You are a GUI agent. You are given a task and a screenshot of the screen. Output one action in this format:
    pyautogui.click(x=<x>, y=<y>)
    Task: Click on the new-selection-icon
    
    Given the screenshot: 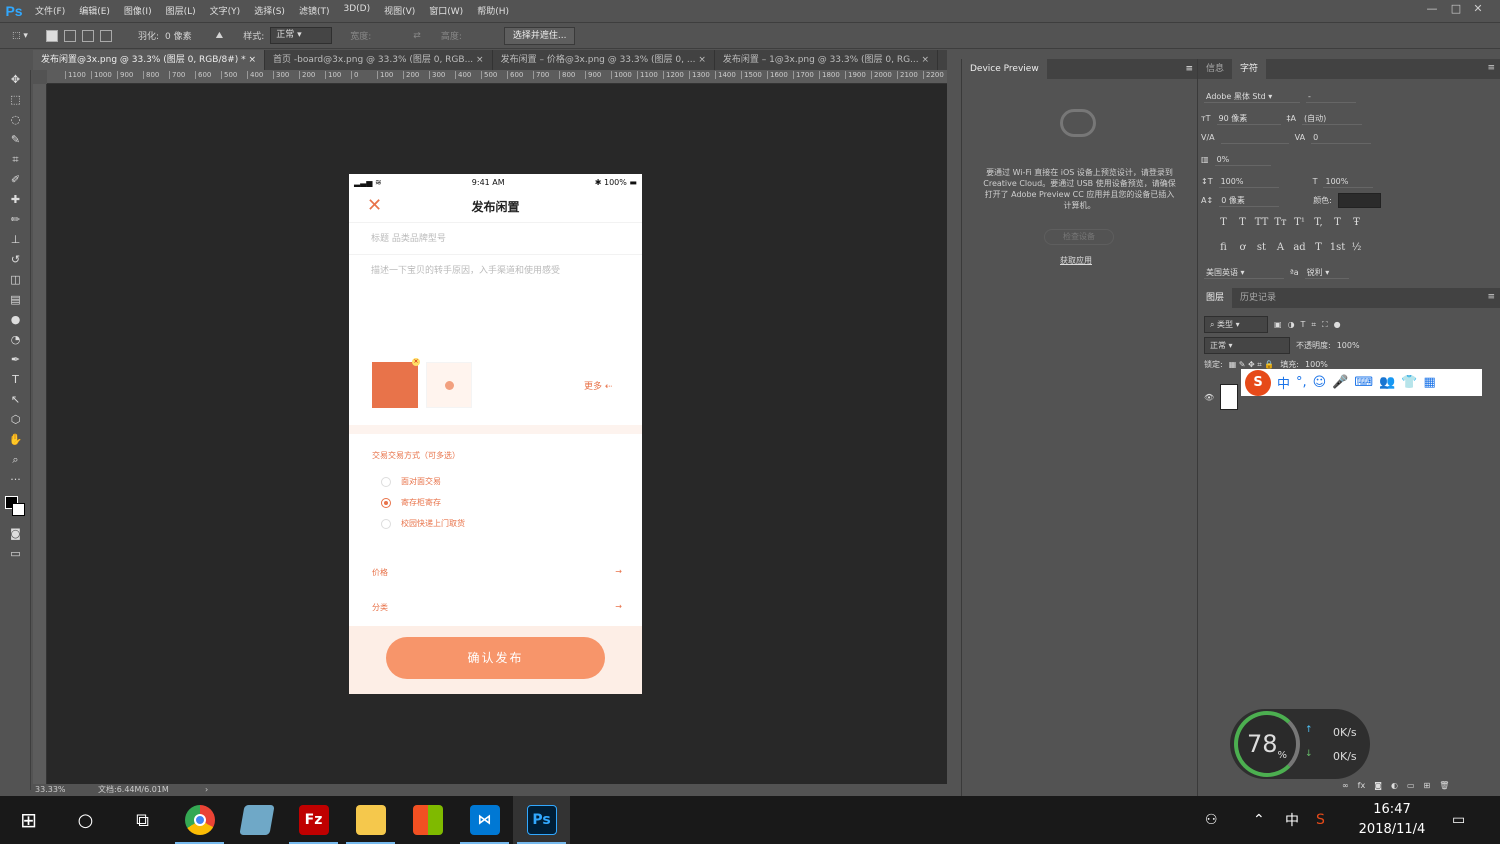 What is the action you would take?
    pyautogui.click(x=52, y=35)
    